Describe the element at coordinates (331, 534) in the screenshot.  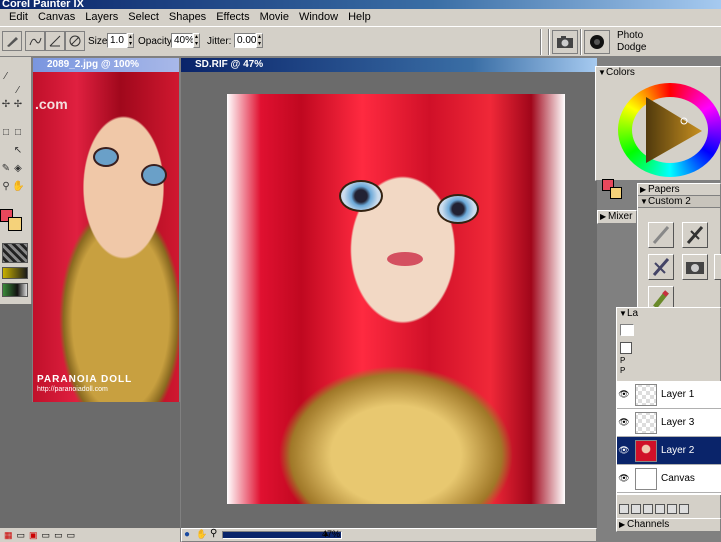
I see `zoom-readout: 47%` at that location.